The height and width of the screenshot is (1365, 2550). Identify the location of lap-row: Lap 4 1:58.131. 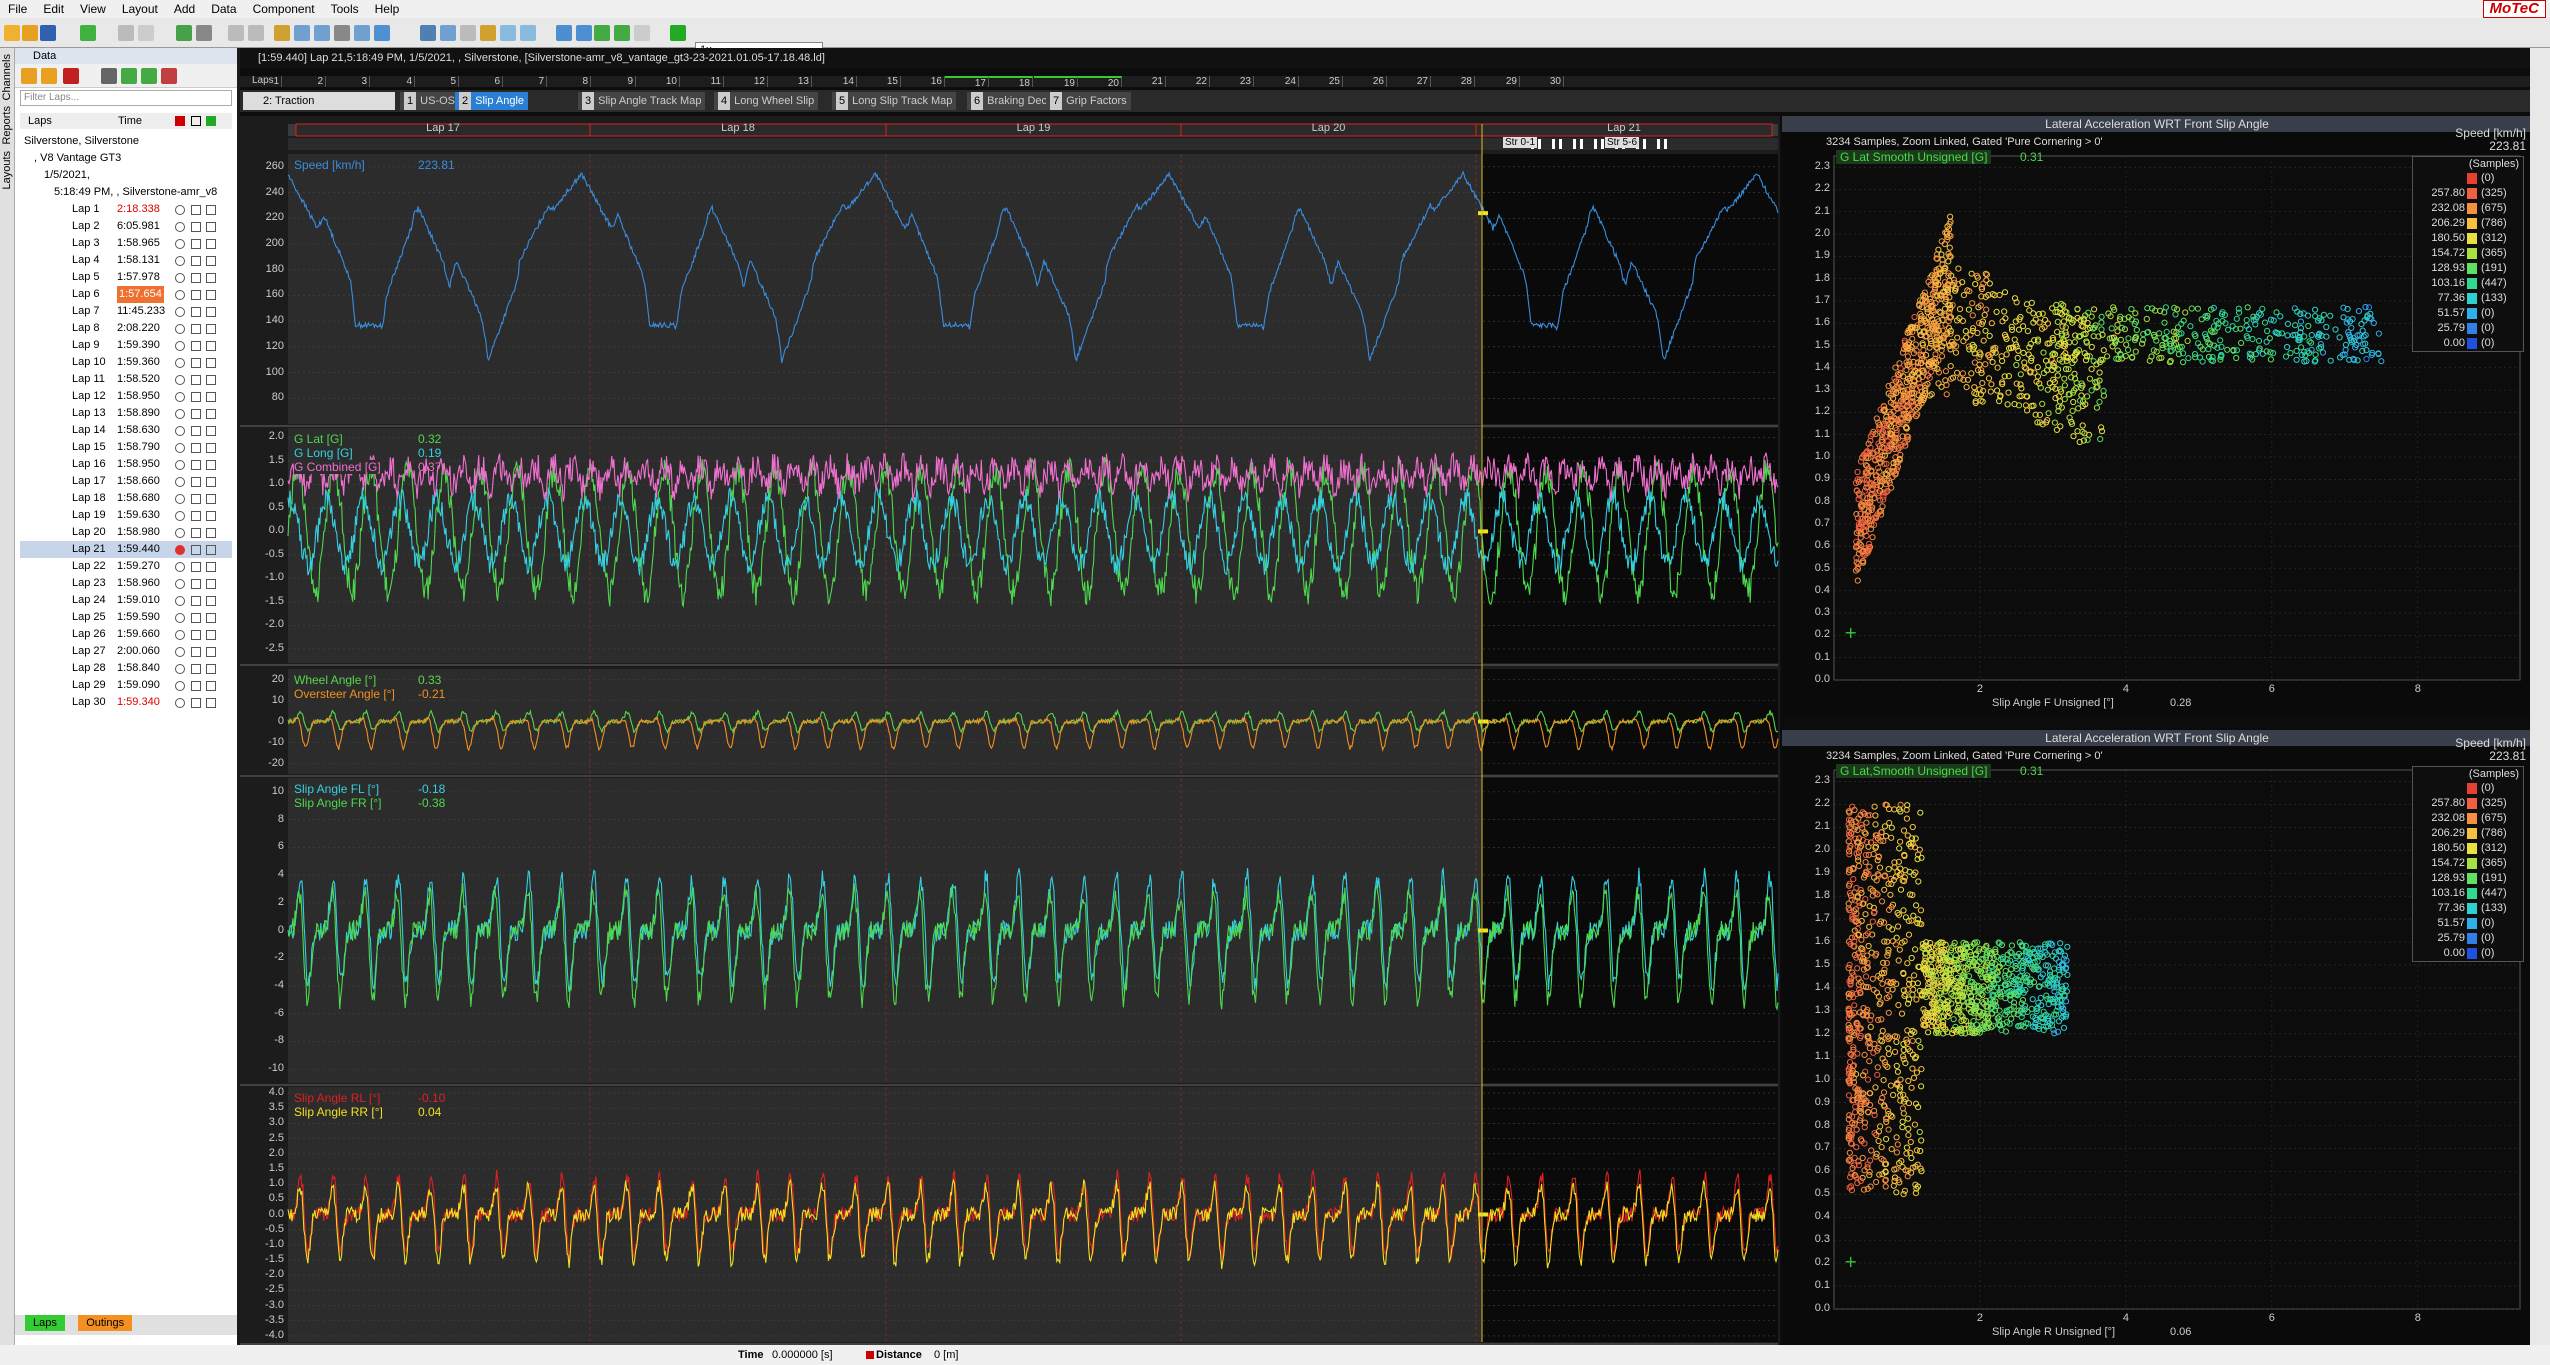
(126, 260).